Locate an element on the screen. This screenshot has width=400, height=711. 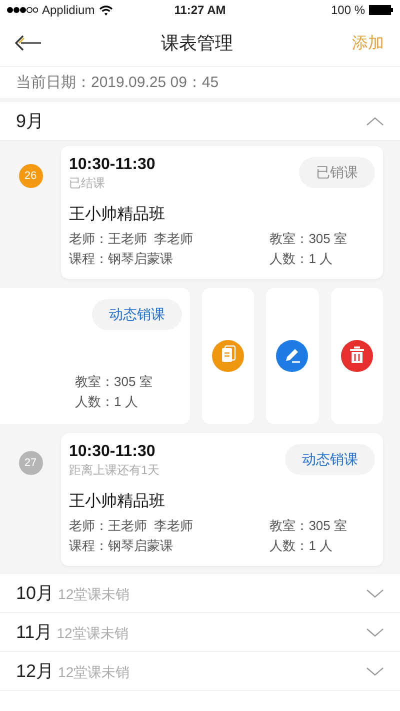
lesson-status: 距离上课还有1天 is located at coordinates (114, 470).